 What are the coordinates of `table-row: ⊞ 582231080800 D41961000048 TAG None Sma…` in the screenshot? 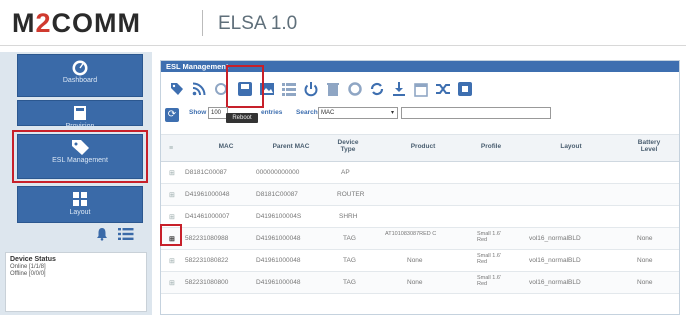 It's located at (420, 283).